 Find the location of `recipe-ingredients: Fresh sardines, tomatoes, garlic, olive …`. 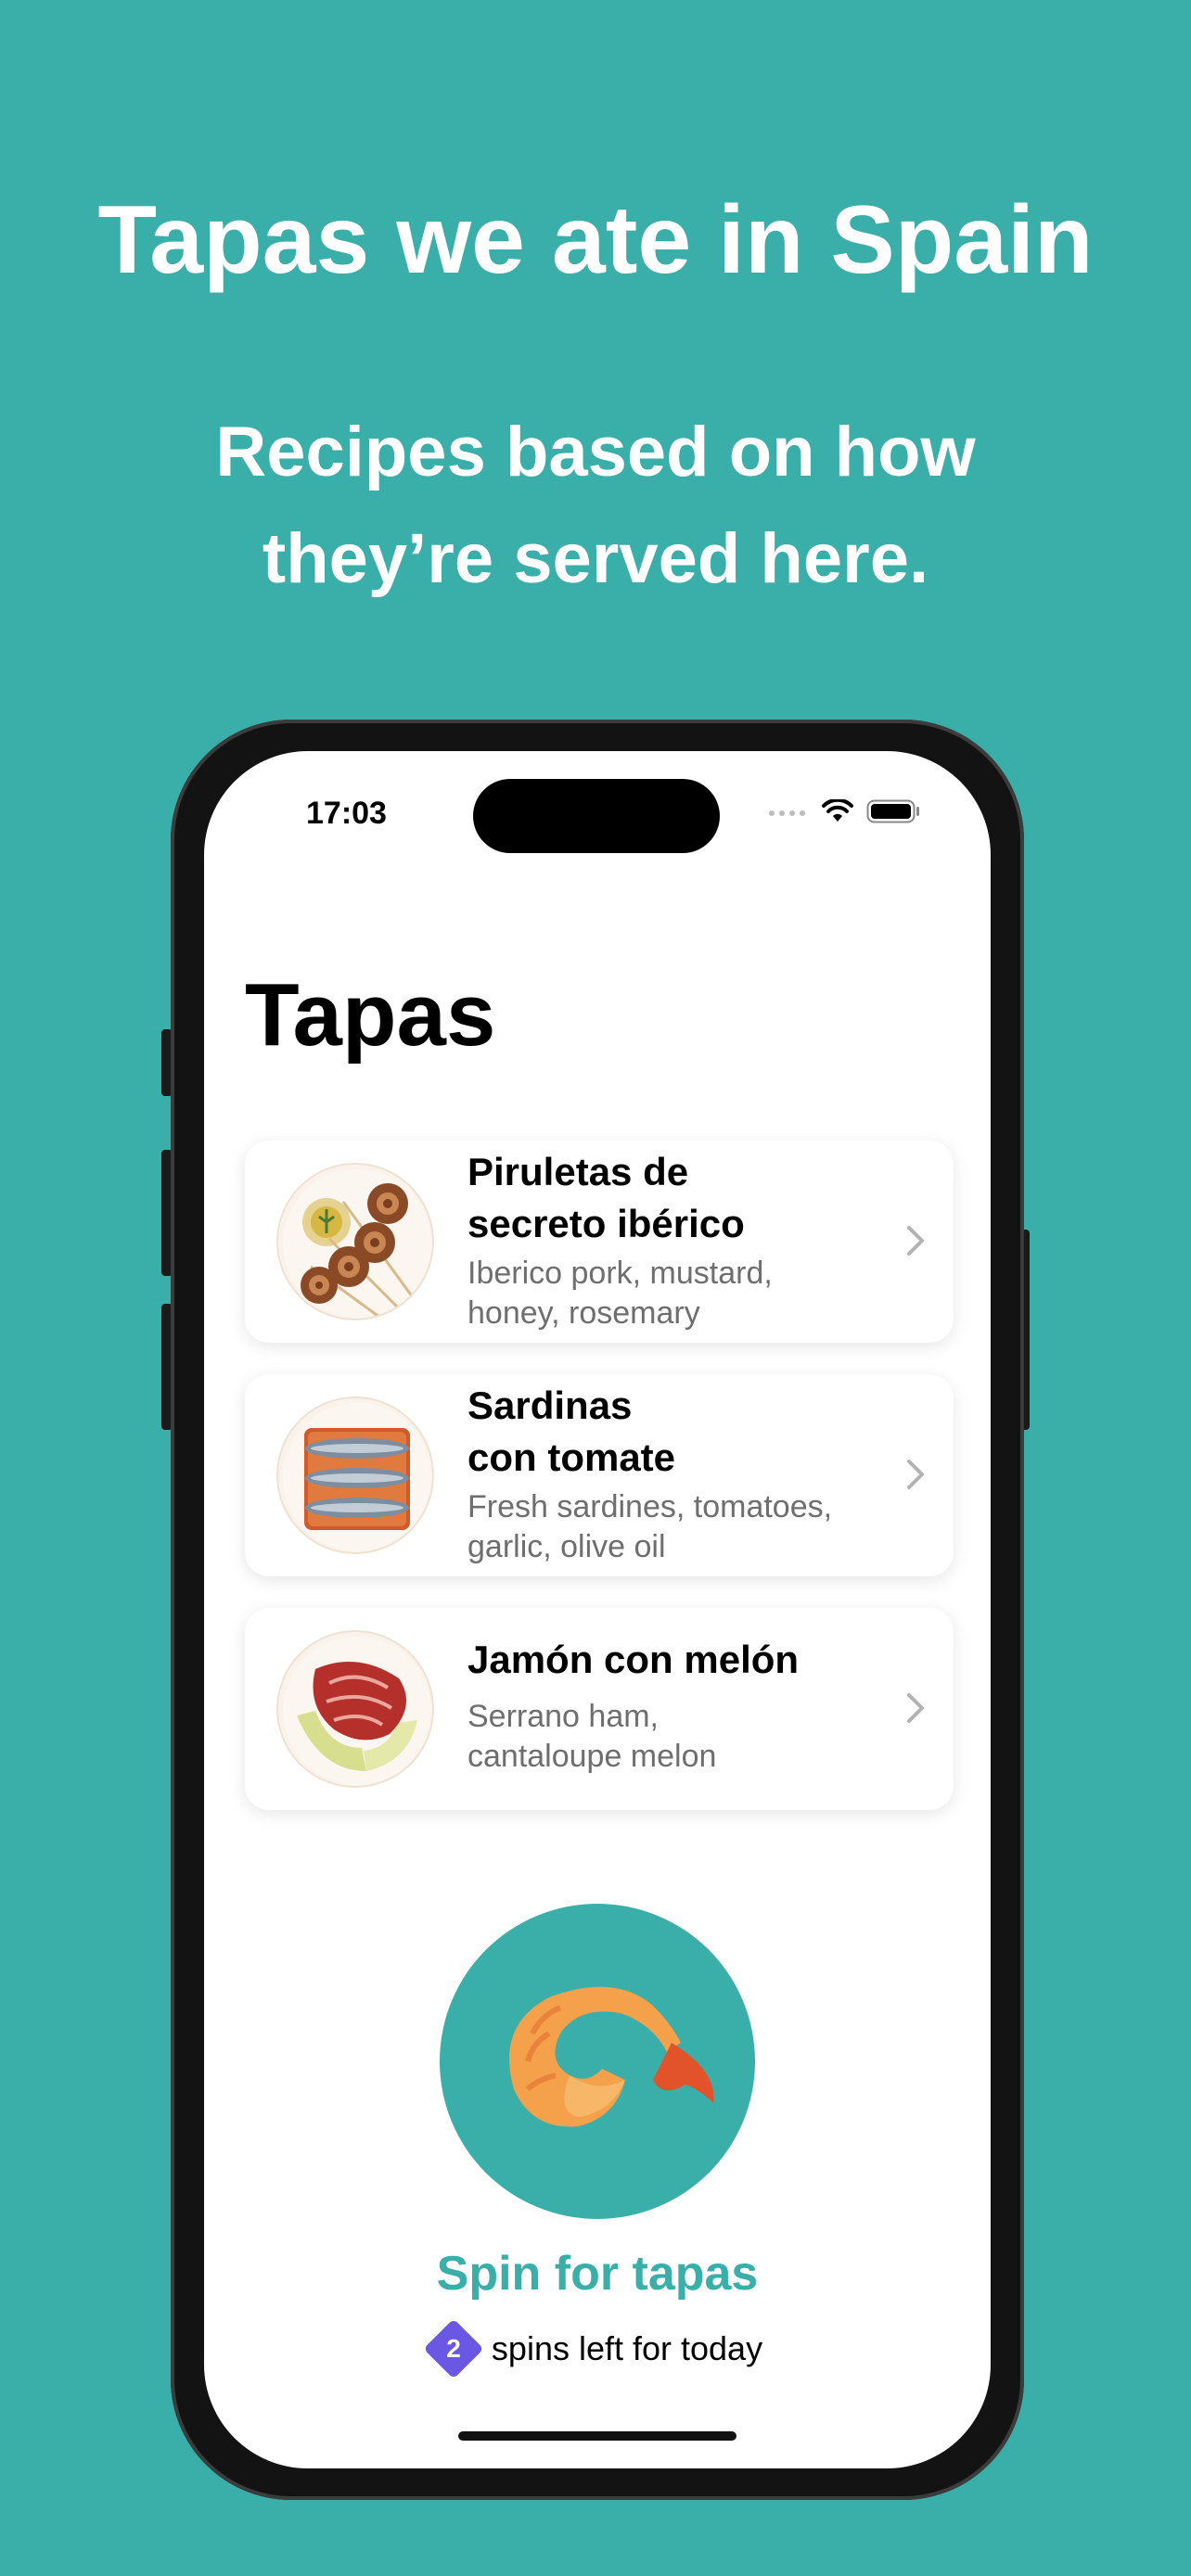

recipe-ingredients: Fresh sardines, tomatoes, garlic, olive … is located at coordinates (680, 1527).